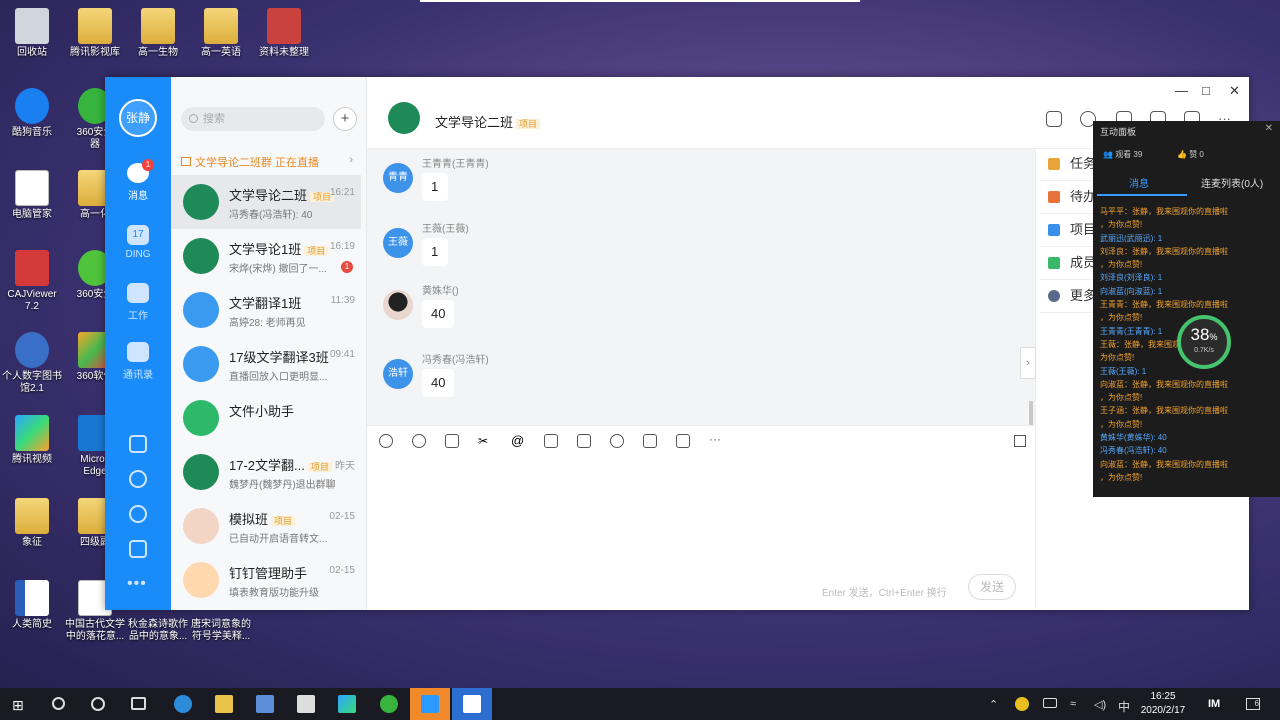  Describe the element at coordinates (398, 178) in the screenshot. I see `sender-avatar: 青青` at that location.